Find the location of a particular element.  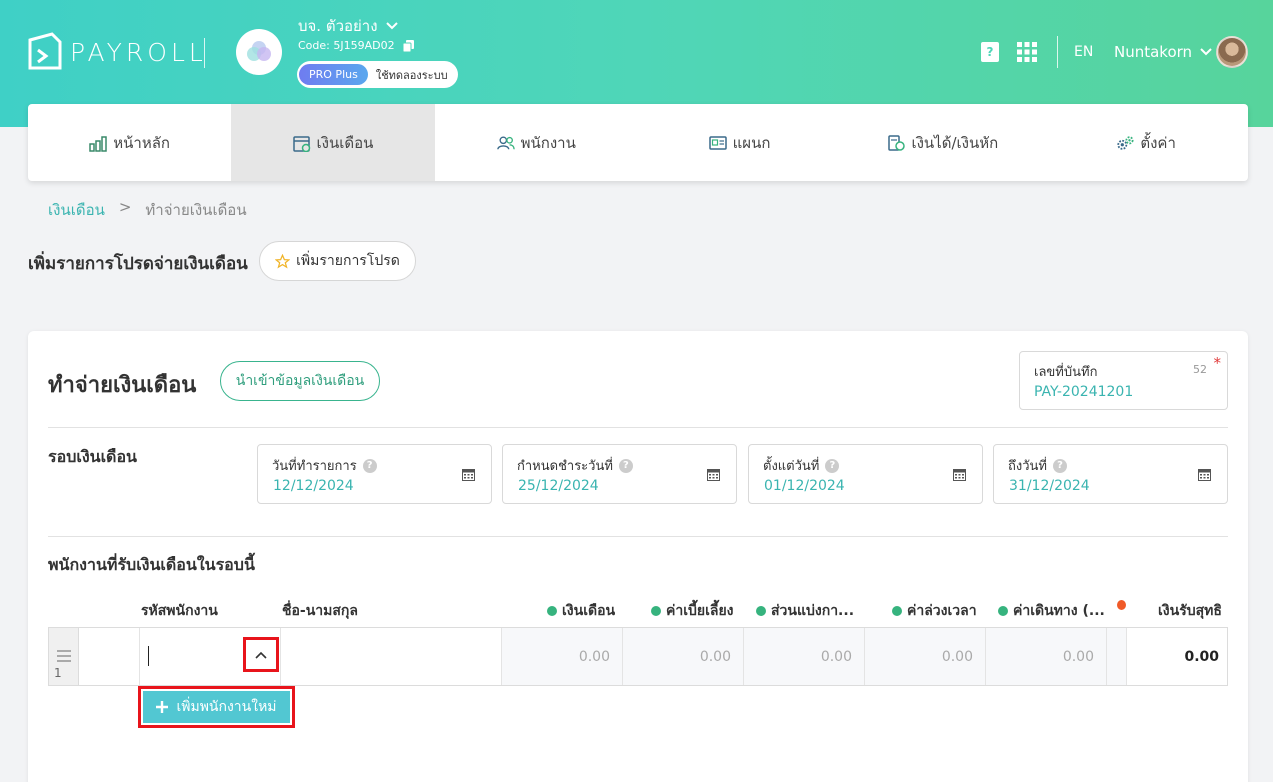

nav-item-employees: พนักงาน is located at coordinates (536, 142).